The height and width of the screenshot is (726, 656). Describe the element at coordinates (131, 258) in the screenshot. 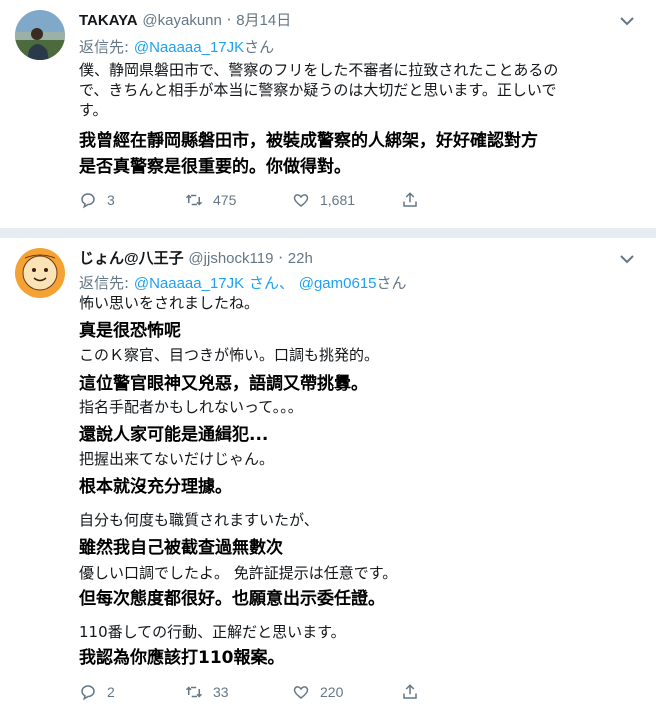

I see `display-name: じょん@八王子` at that location.